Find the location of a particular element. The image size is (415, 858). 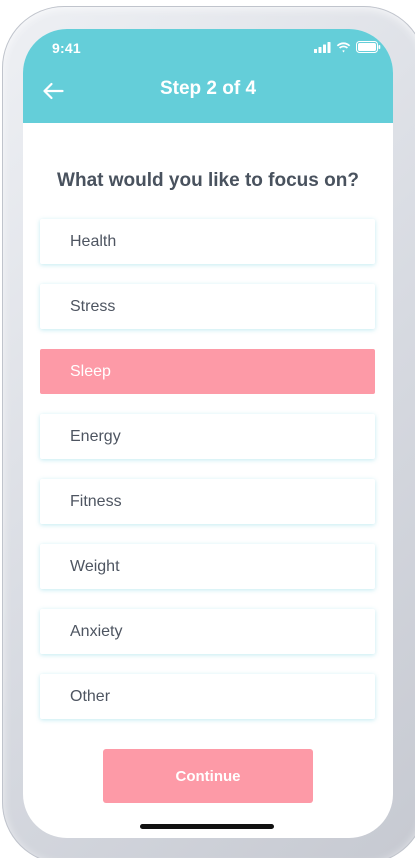

status-icons is located at coordinates (347, 47).